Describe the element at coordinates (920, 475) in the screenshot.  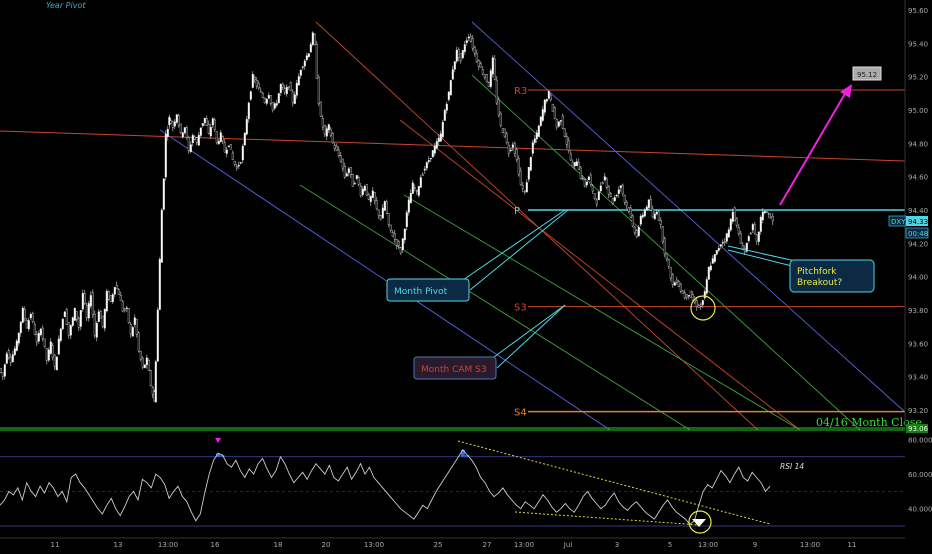
I see `rsi-tick-label: 60.0000` at that location.